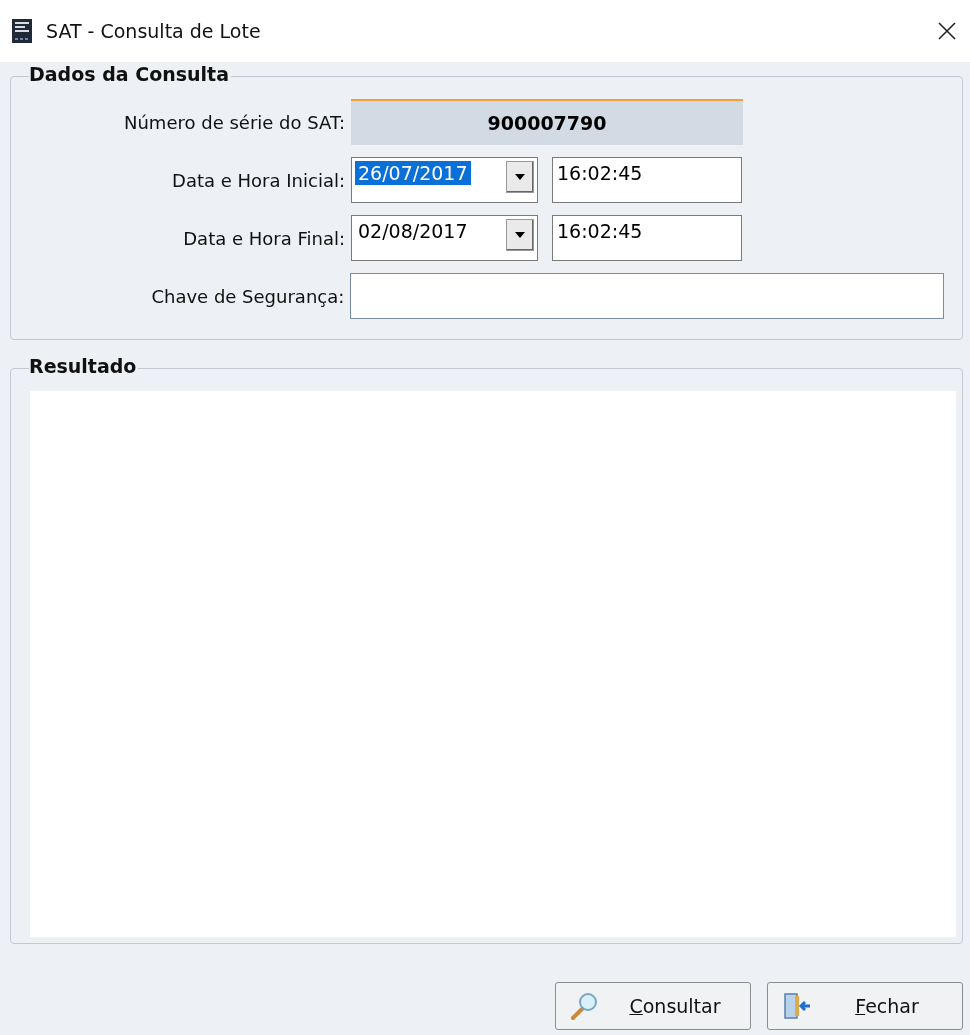 The height and width of the screenshot is (1035, 970). What do you see at coordinates (947, 31) in the screenshot?
I see `close-icon` at bounding box center [947, 31].